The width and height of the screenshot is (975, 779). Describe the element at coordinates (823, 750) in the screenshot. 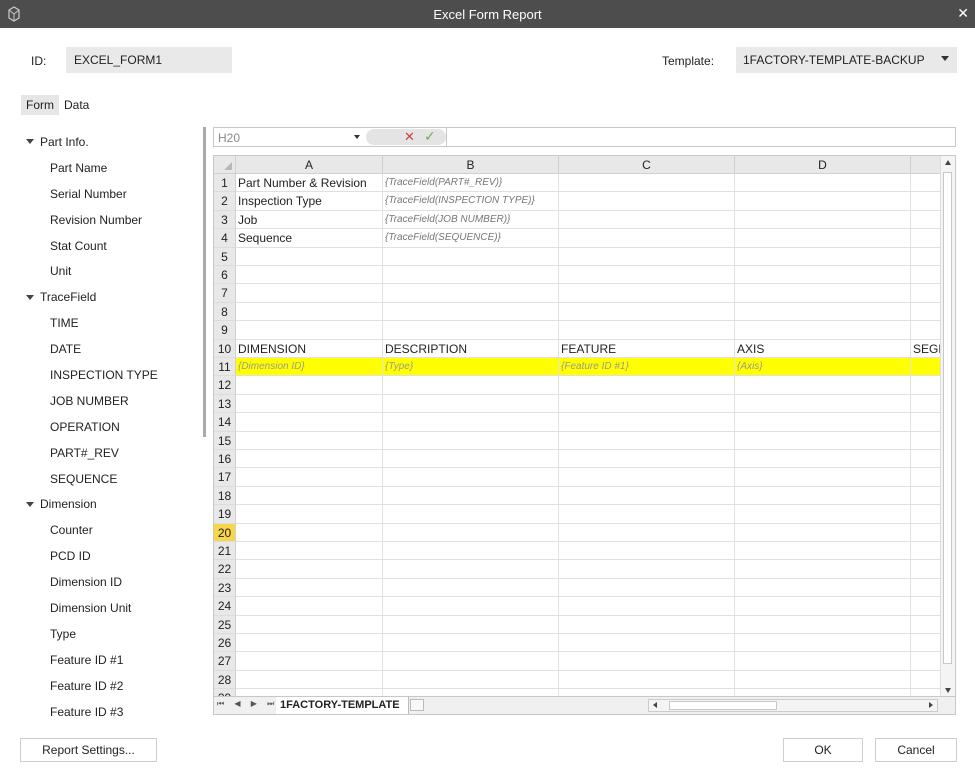

I see `ok-button: OK` at that location.